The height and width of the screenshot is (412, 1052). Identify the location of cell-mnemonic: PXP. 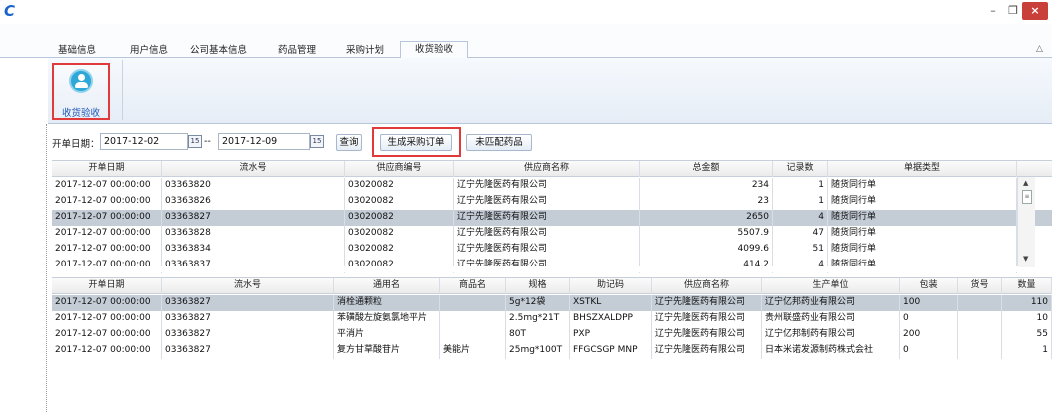
(611, 335).